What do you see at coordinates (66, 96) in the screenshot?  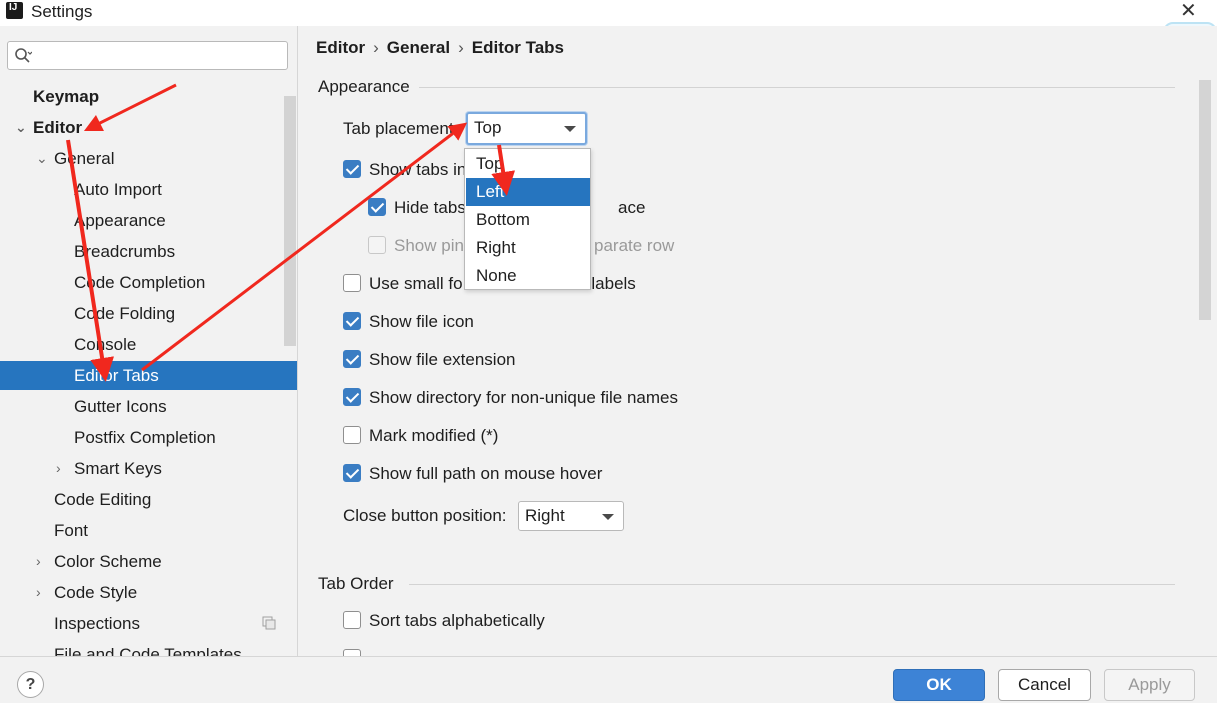 I see `tree-item-label: Keymap` at bounding box center [66, 96].